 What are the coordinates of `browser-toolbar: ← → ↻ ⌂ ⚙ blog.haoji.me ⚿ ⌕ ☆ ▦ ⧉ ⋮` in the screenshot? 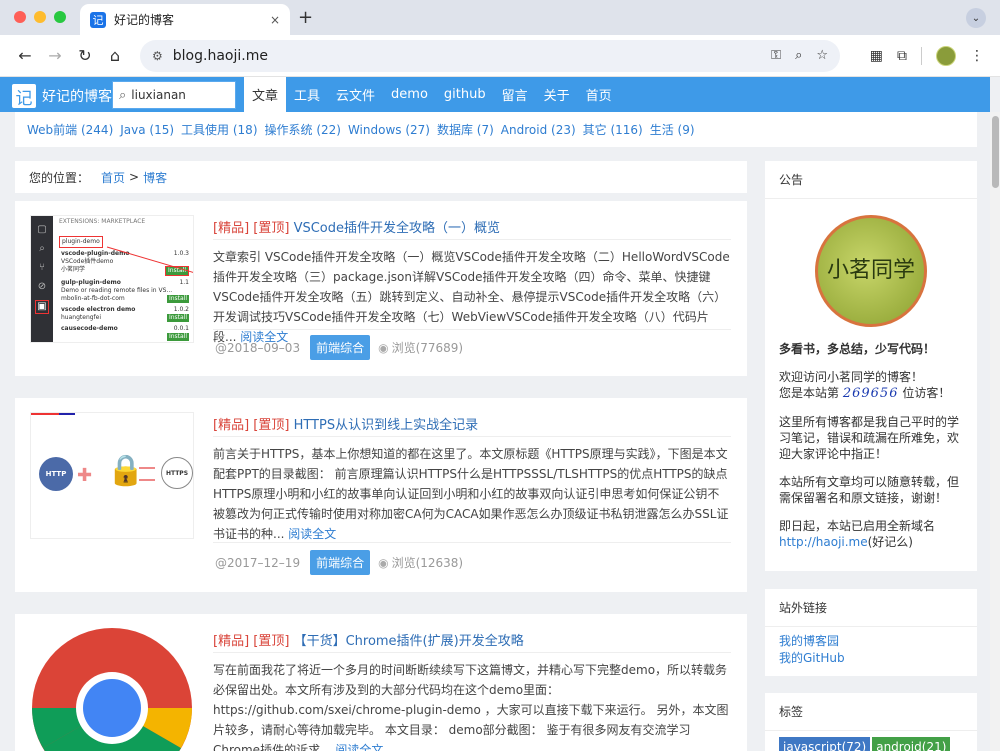 It's located at (500, 56).